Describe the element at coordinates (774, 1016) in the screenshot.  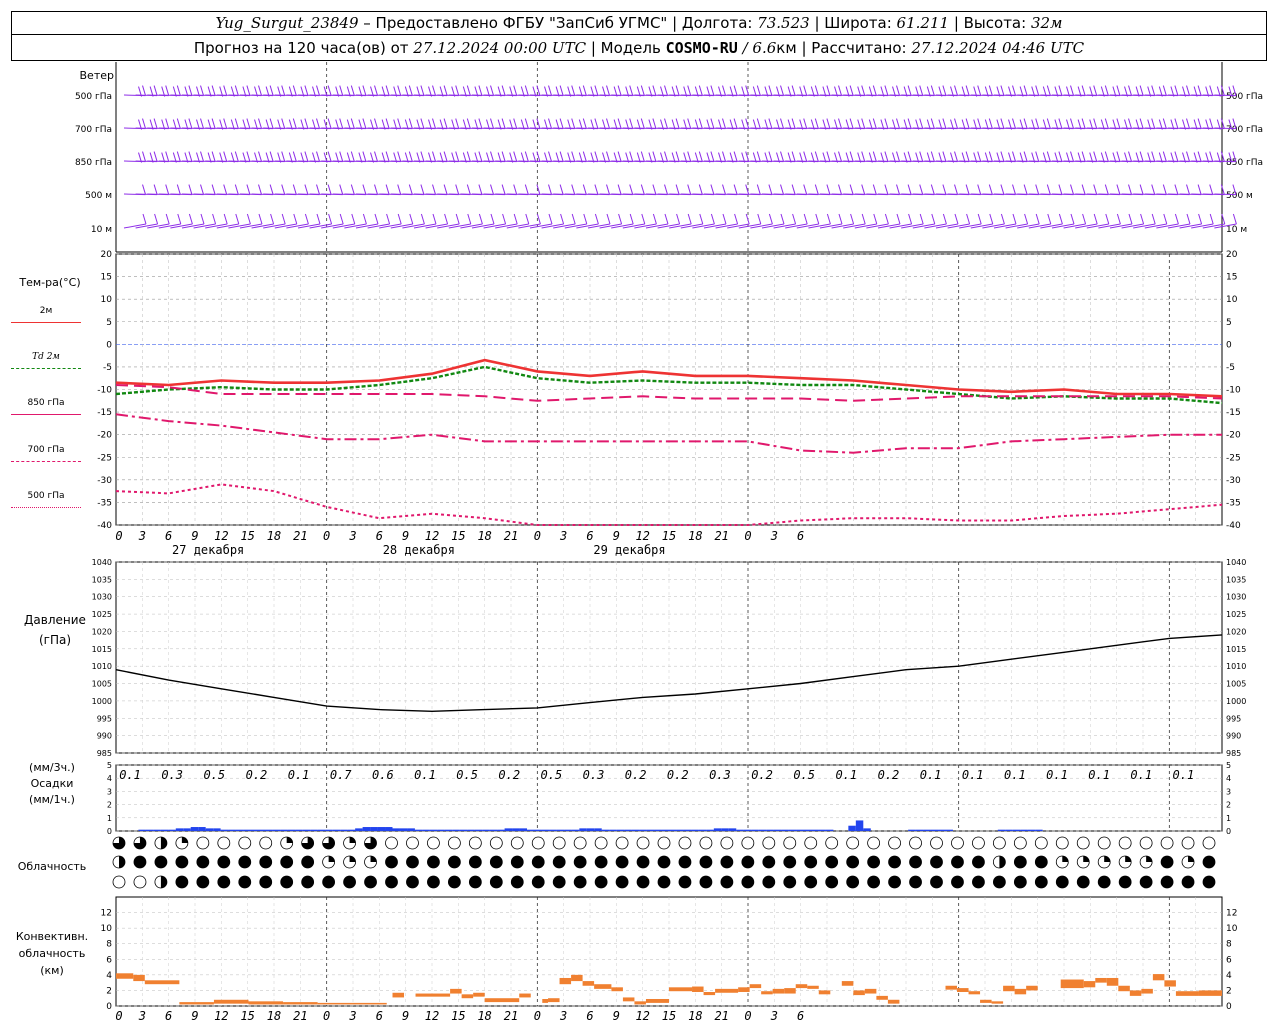
I see `conv-hour-tick-label: 3` at that location.